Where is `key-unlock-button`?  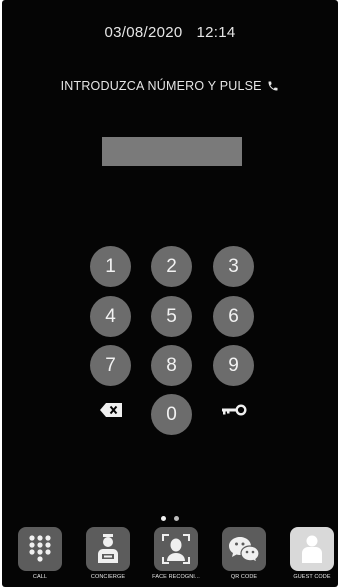 key-unlock-button is located at coordinates (233, 412).